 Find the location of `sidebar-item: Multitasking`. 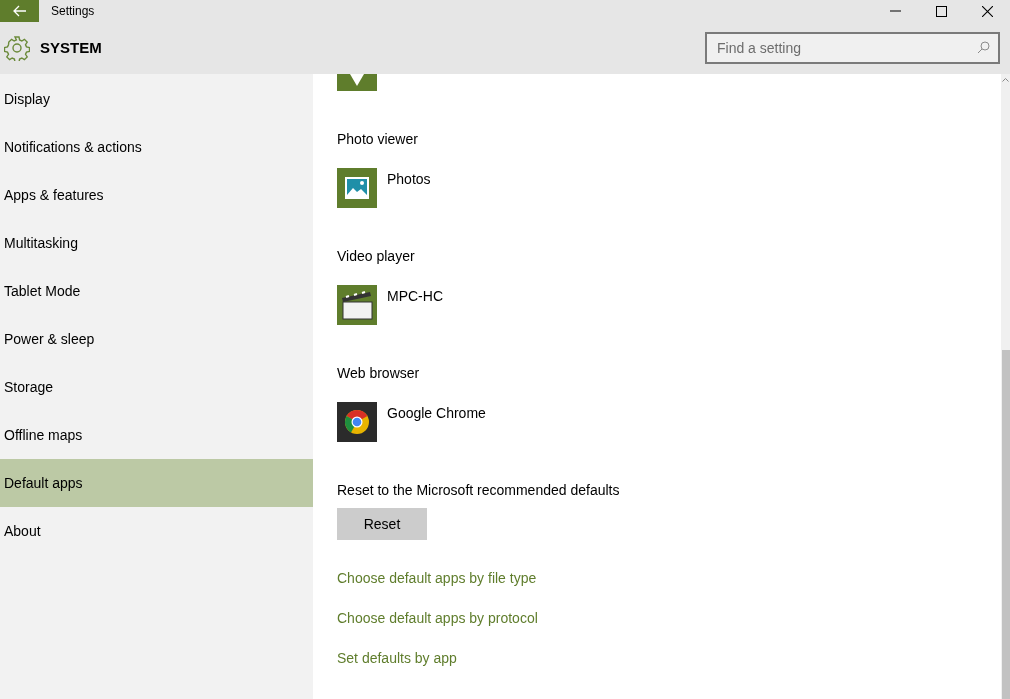

sidebar-item: Multitasking is located at coordinates (156, 243).